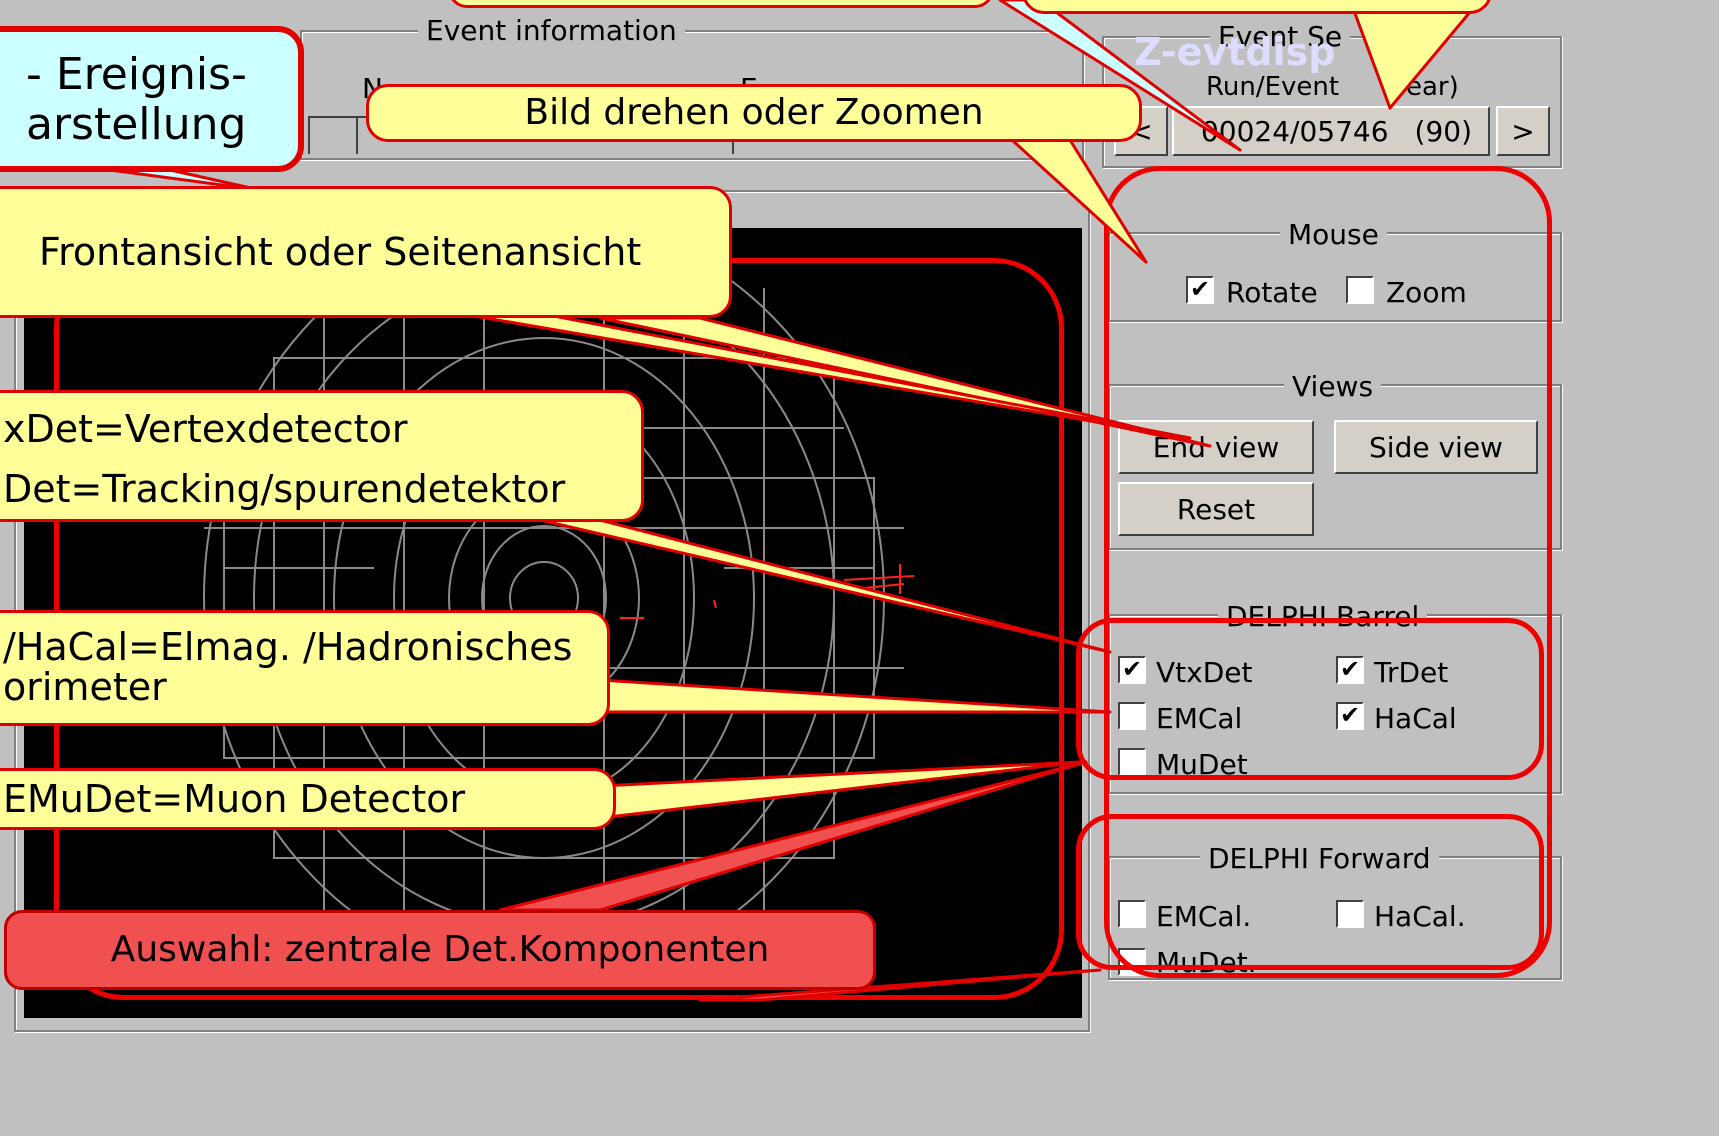  I want to click on callout-line: Det=Tracking/spurendetektor, so click(284, 489).